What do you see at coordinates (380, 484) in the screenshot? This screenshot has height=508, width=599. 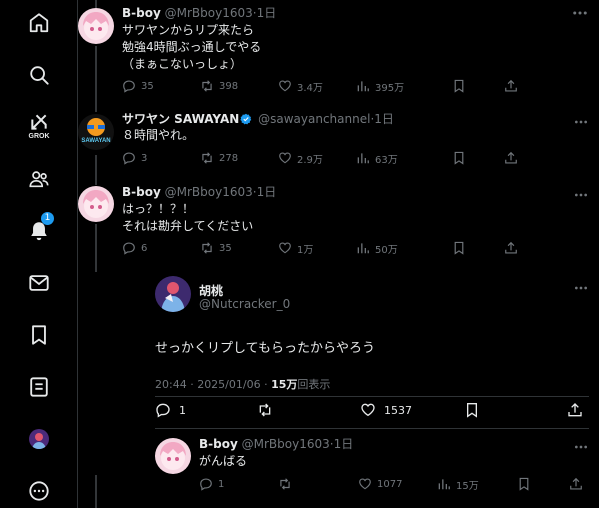 I see `like-button: 1077` at bounding box center [380, 484].